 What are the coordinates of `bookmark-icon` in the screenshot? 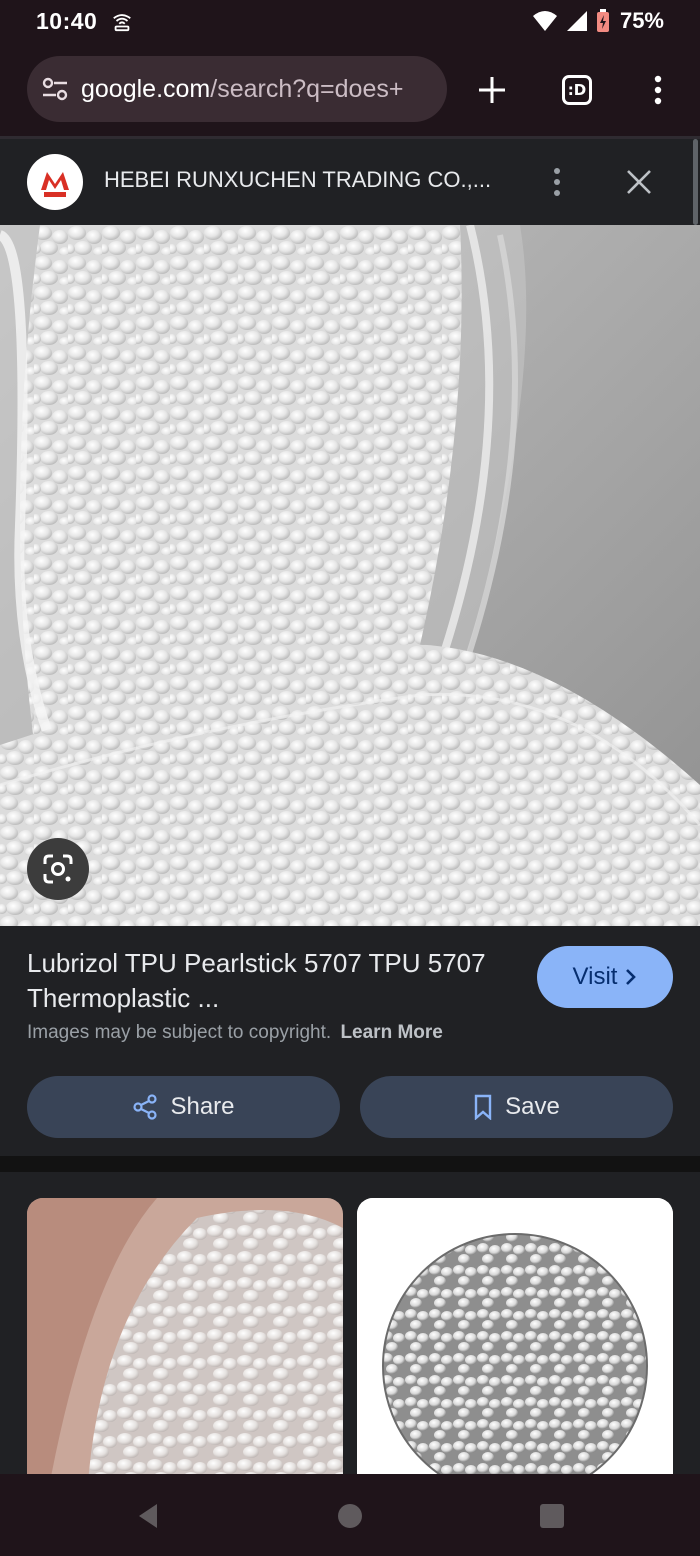 It's located at (483, 1107).